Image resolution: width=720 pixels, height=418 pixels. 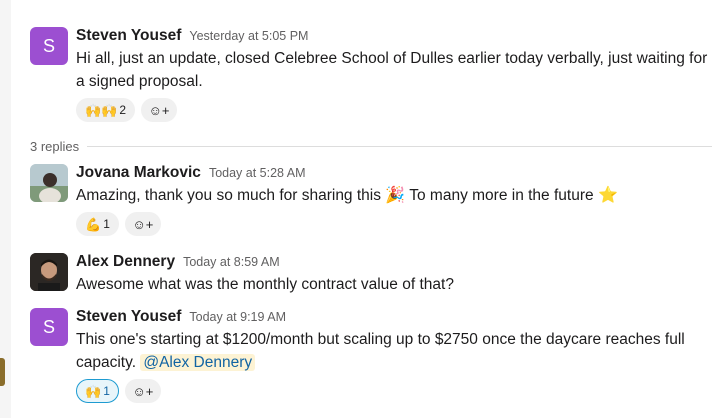 I want to click on reaction-flexed-biceps: 💪 1, so click(x=97, y=224).